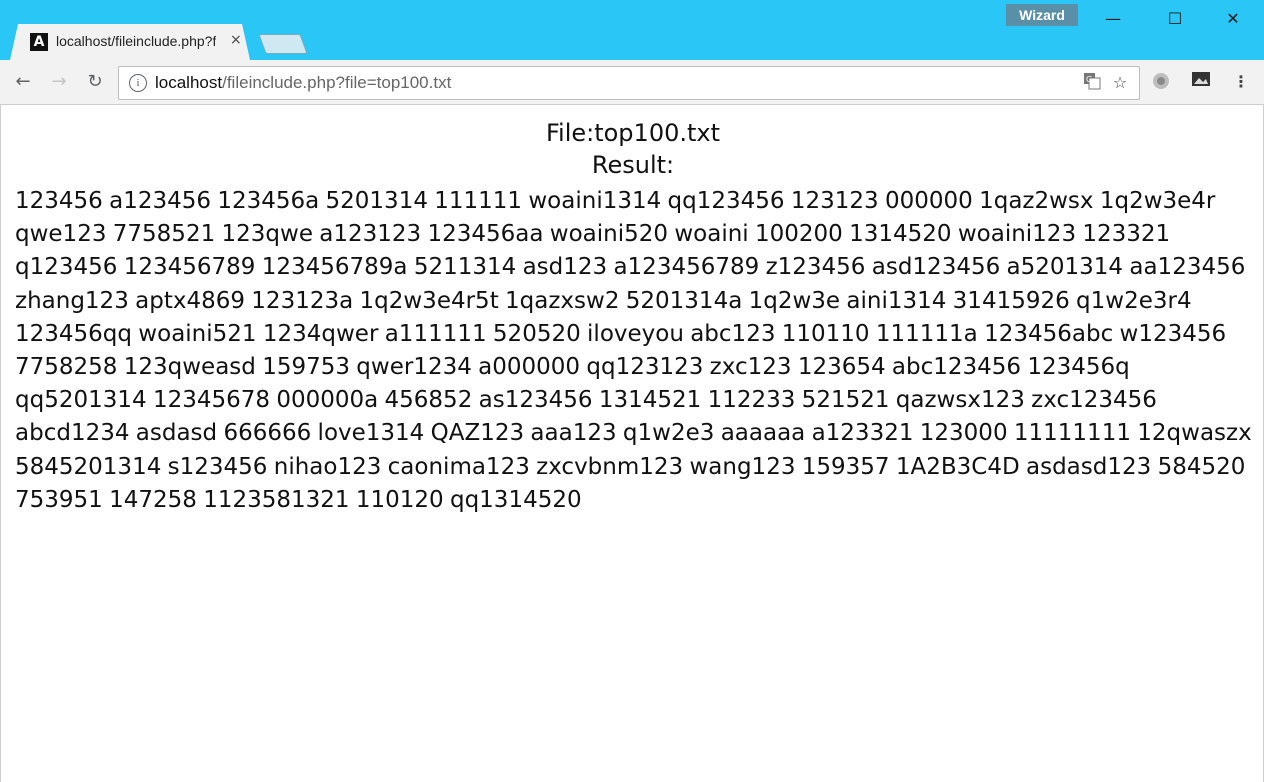 The width and height of the screenshot is (1264, 782). What do you see at coordinates (283, 44) in the screenshot?
I see `new-tab-button` at bounding box center [283, 44].